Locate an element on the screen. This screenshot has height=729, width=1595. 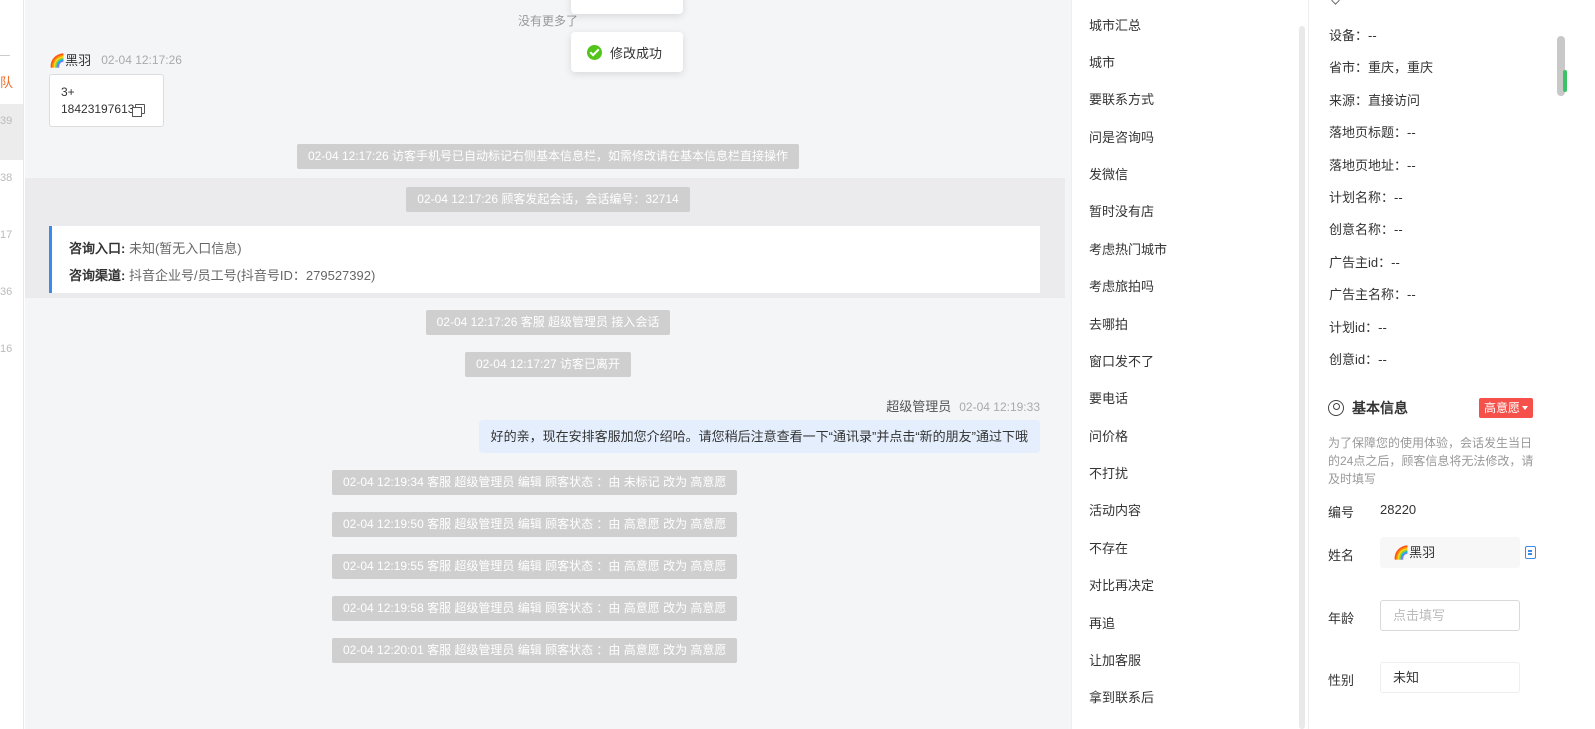
divider is located at coordinates (5, 55).